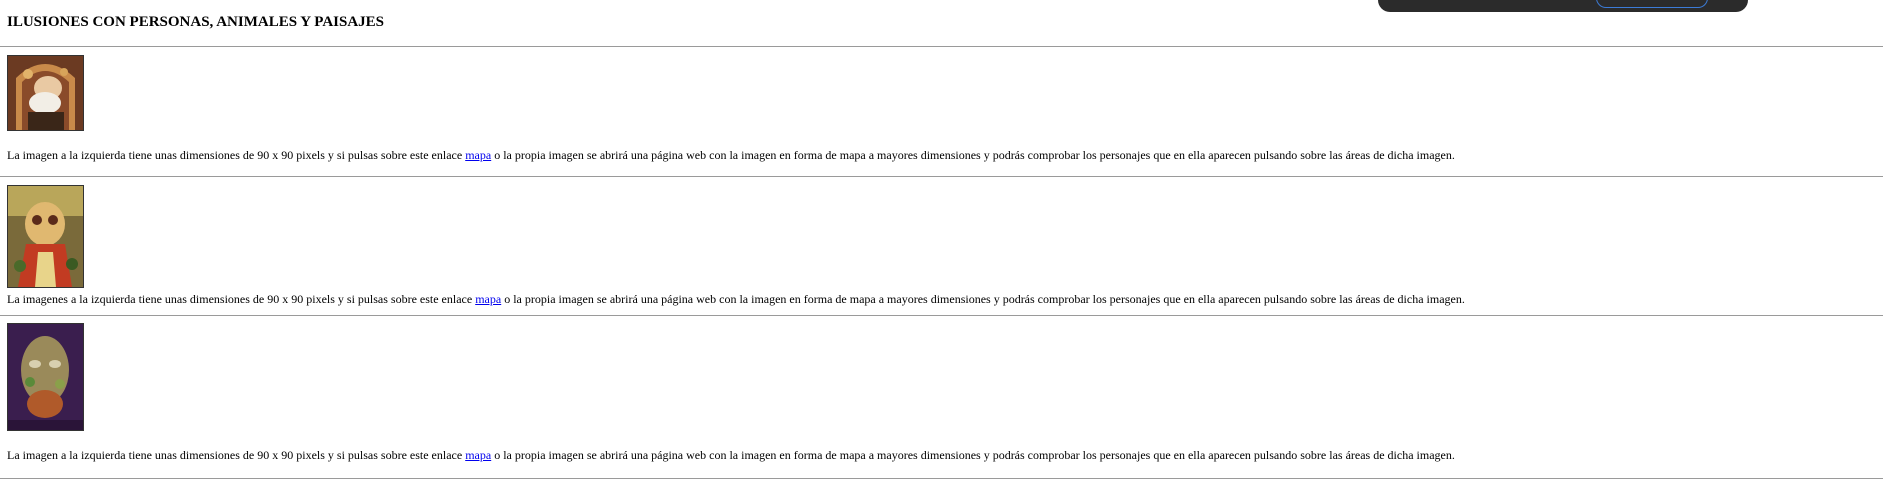  What do you see at coordinates (1563, 6) in the screenshot?
I see `browser-popup-overlay` at bounding box center [1563, 6].